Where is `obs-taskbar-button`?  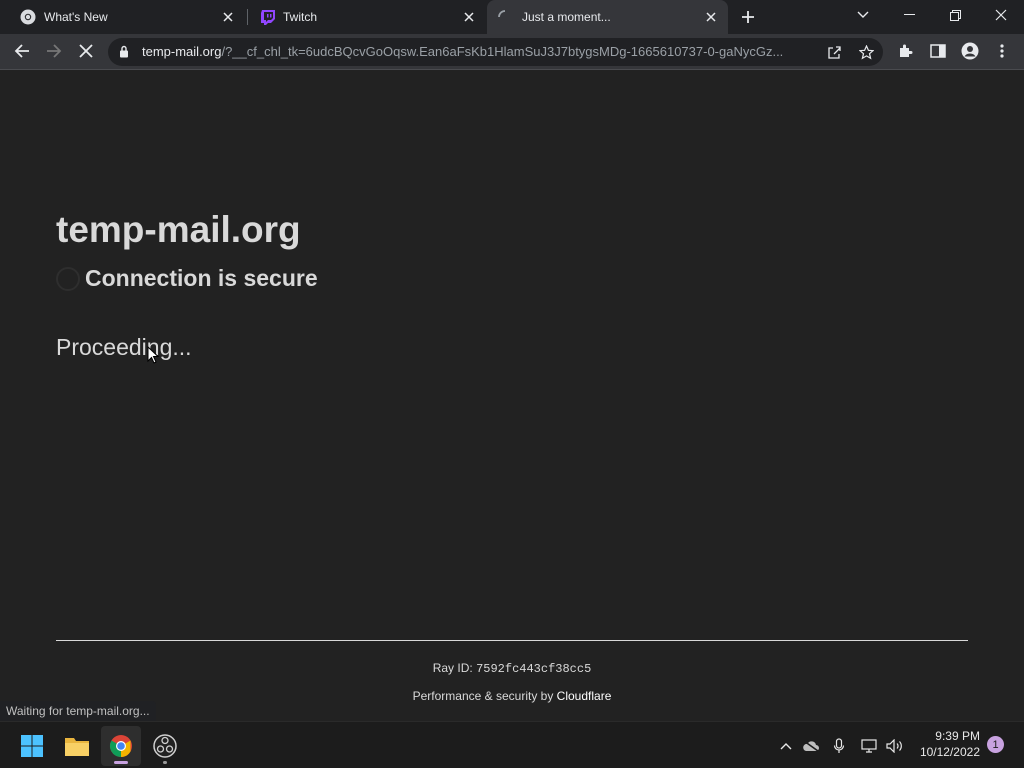
obs-taskbar-button is located at coordinates (165, 746).